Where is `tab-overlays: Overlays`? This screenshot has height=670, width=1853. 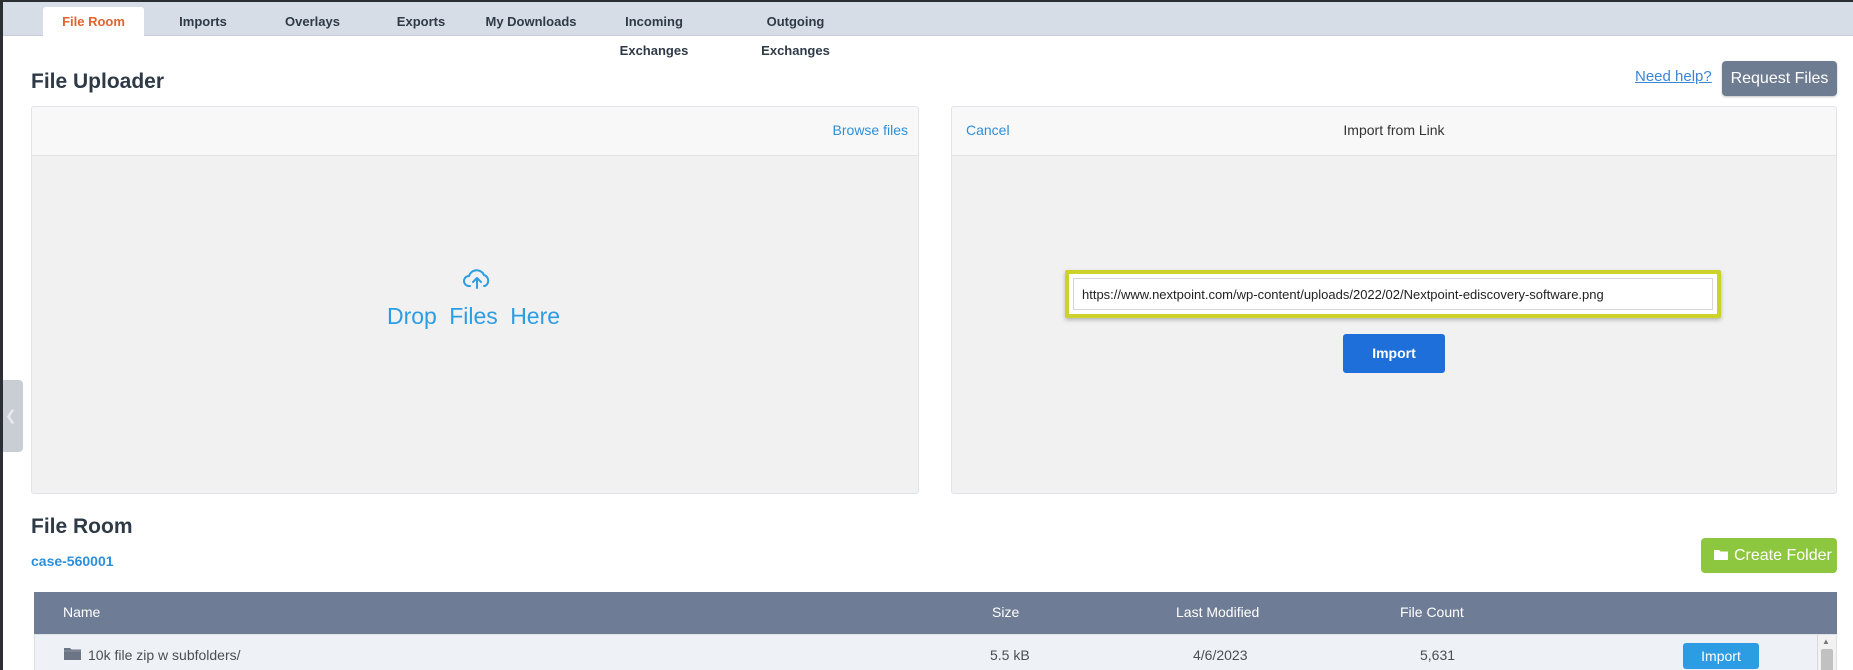 tab-overlays: Overlays is located at coordinates (312, 21).